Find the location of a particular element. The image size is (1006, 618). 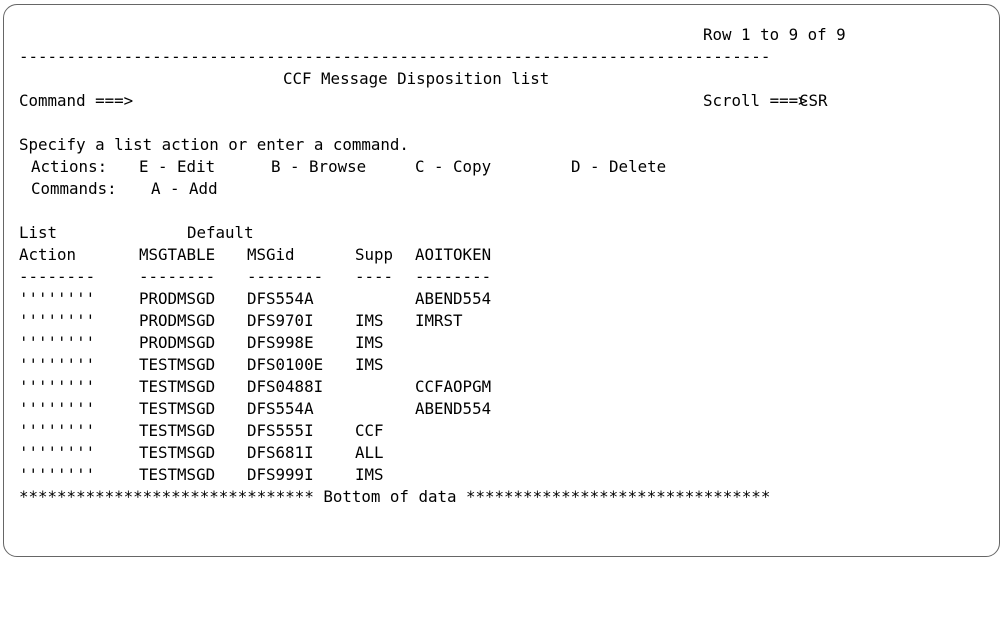

commands-label: Commands: is located at coordinates (74, 188).